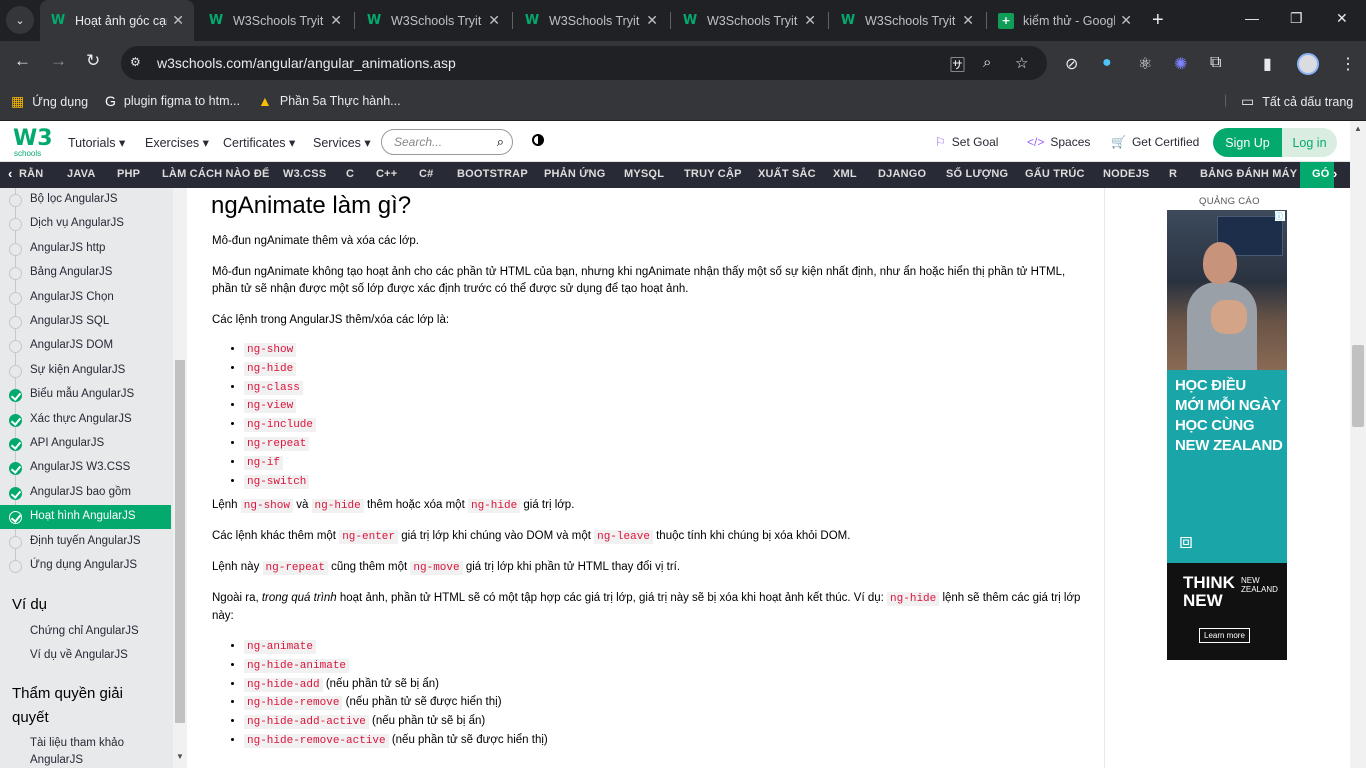 This screenshot has height=768, width=1366. What do you see at coordinates (538, 140) in the screenshot?
I see `dark-mode-toggle-icon` at bounding box center [538, 140].